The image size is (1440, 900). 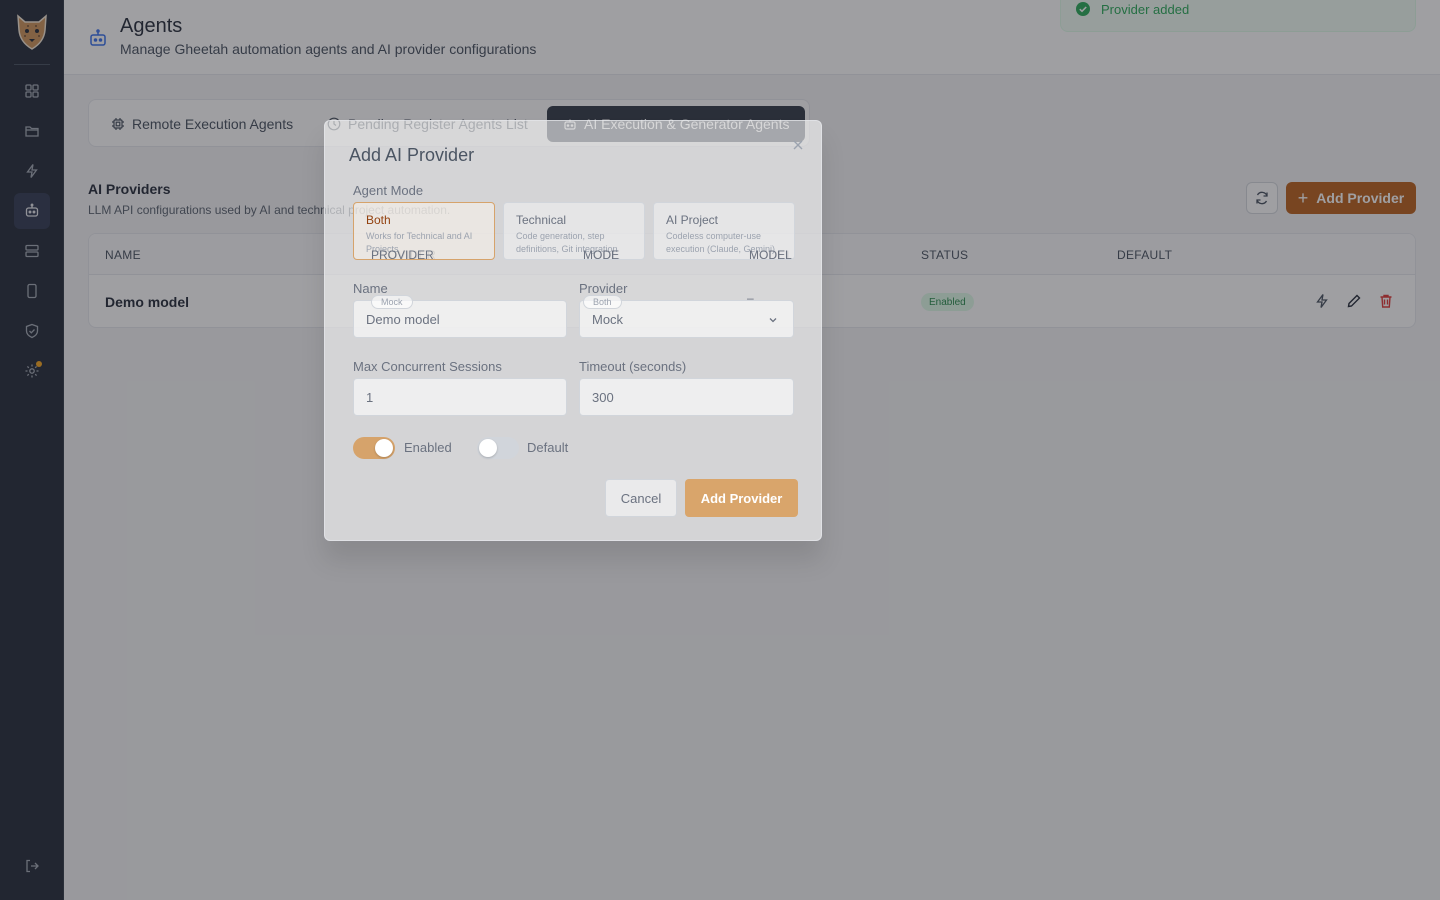 What do you see at coordinates (392, 302) in the screenshot?
I see `provider-chip: Mock` at bounding box center [392, 302].